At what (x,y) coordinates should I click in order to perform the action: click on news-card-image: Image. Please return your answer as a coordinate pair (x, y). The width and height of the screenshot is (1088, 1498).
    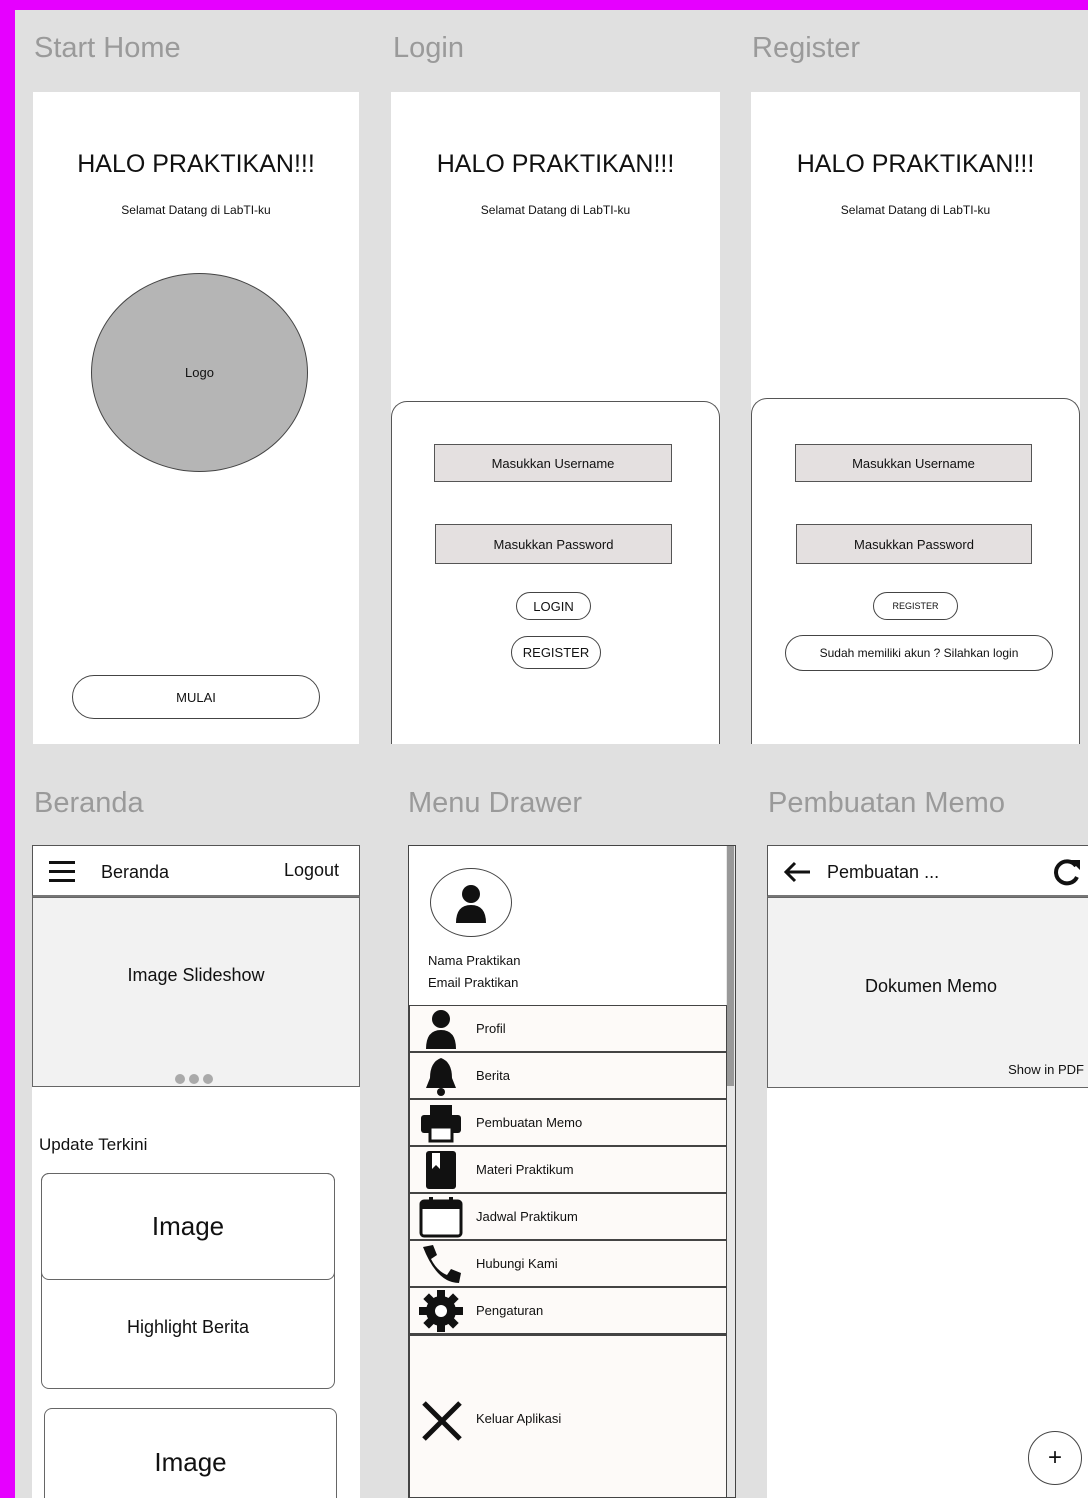
    Looking at the image, I should click on (188, 1226).